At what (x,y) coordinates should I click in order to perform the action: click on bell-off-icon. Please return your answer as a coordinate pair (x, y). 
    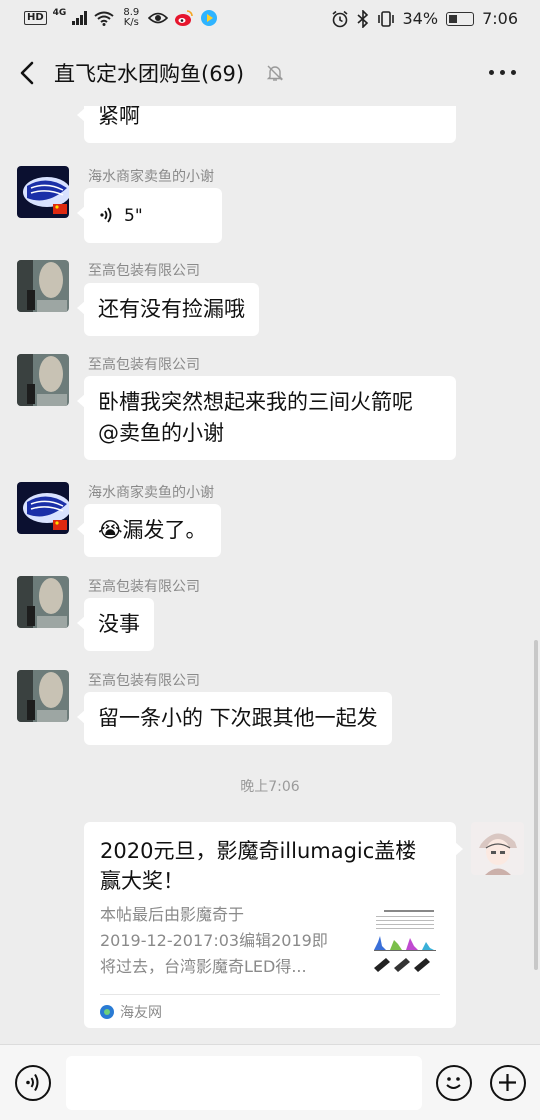
    Looking at the image, I should click on (275, 73).